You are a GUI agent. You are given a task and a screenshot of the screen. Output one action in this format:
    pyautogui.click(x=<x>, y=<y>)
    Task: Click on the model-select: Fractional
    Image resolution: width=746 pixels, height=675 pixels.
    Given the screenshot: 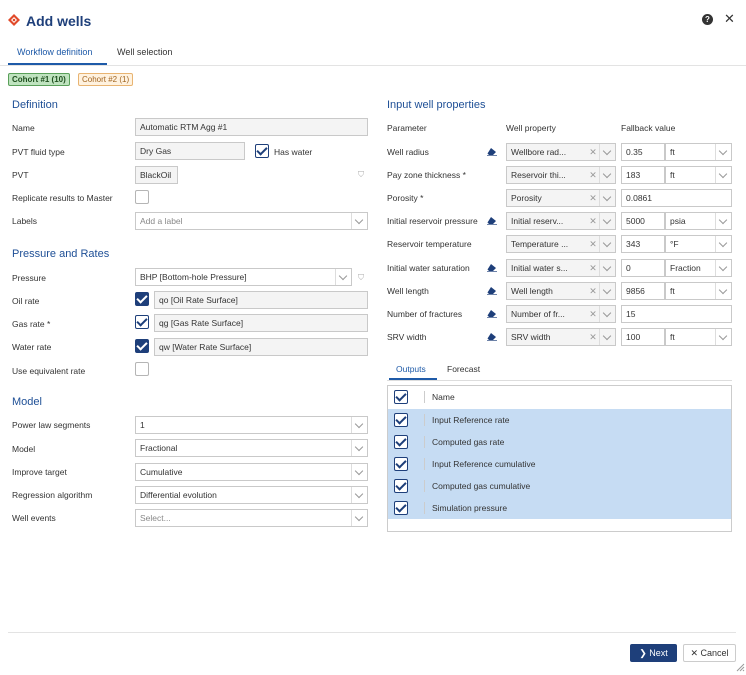 What is the action you would take?
    pyautogui.click(x=251, y=448)
    